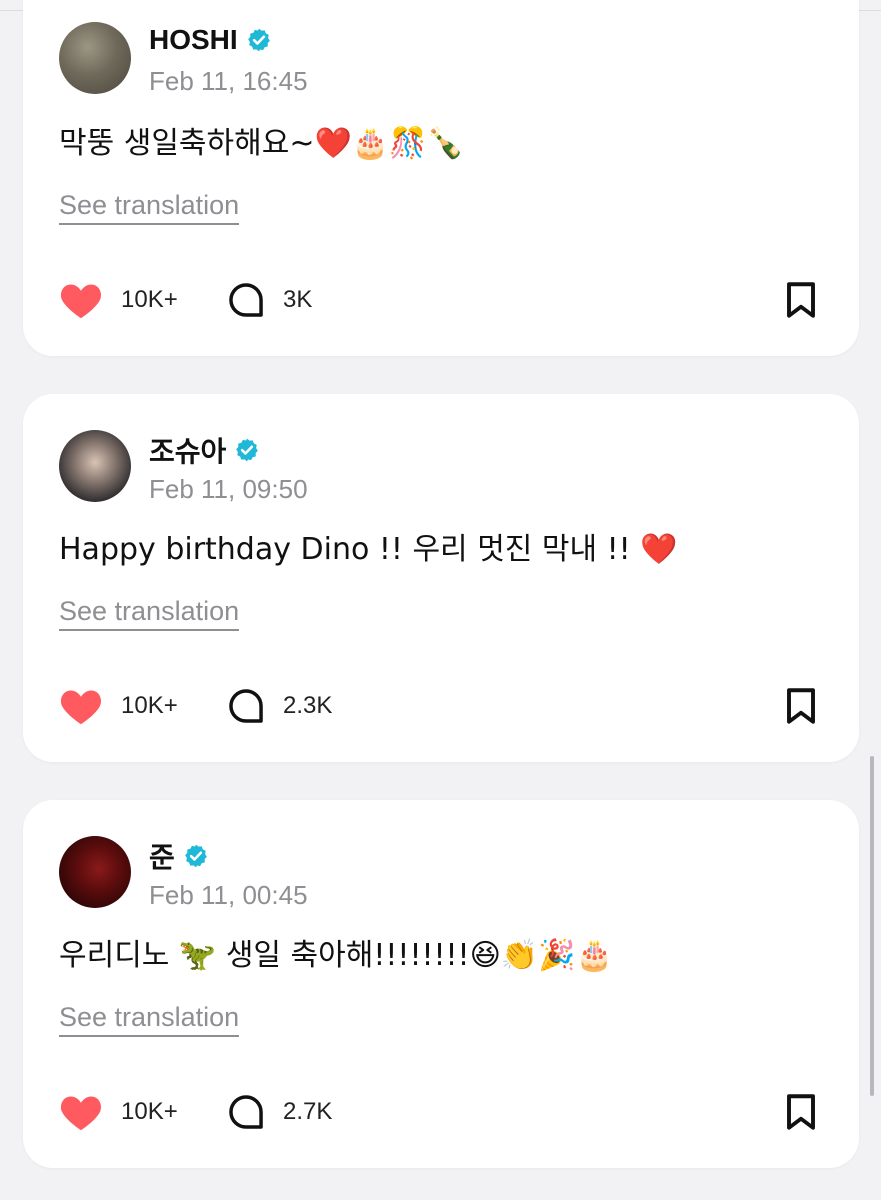 The image size is (881, 1200). I want to click on post-actions: 10K+ 2.3K, so click(439, 706).